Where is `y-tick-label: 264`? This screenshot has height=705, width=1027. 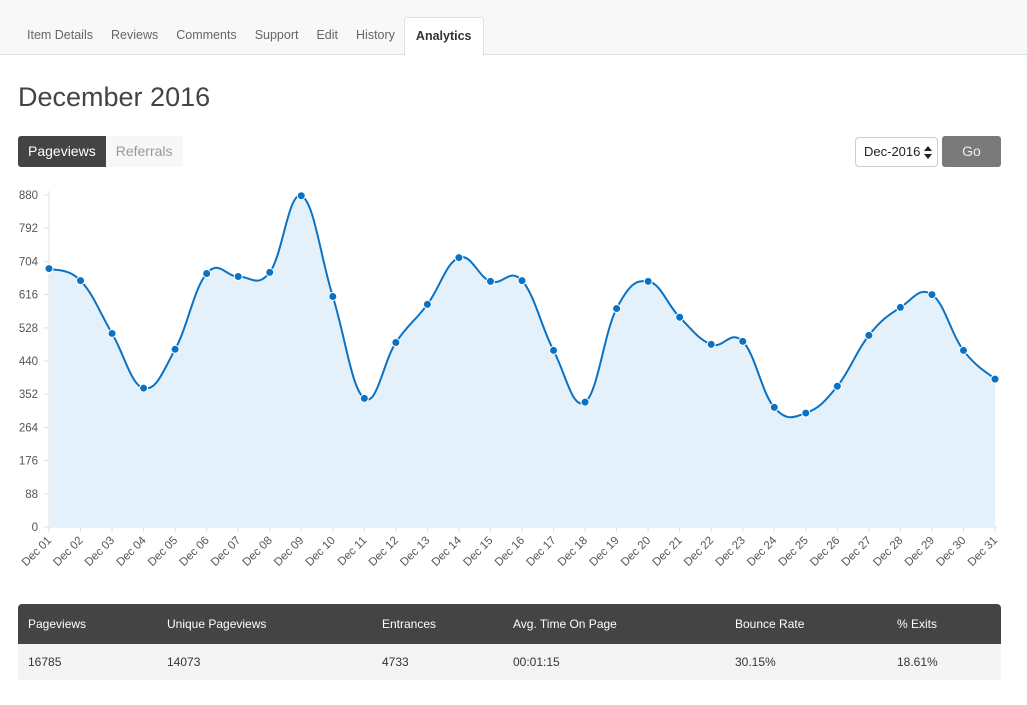
y-tick-label: 264 is located at coordinates (29, 428).